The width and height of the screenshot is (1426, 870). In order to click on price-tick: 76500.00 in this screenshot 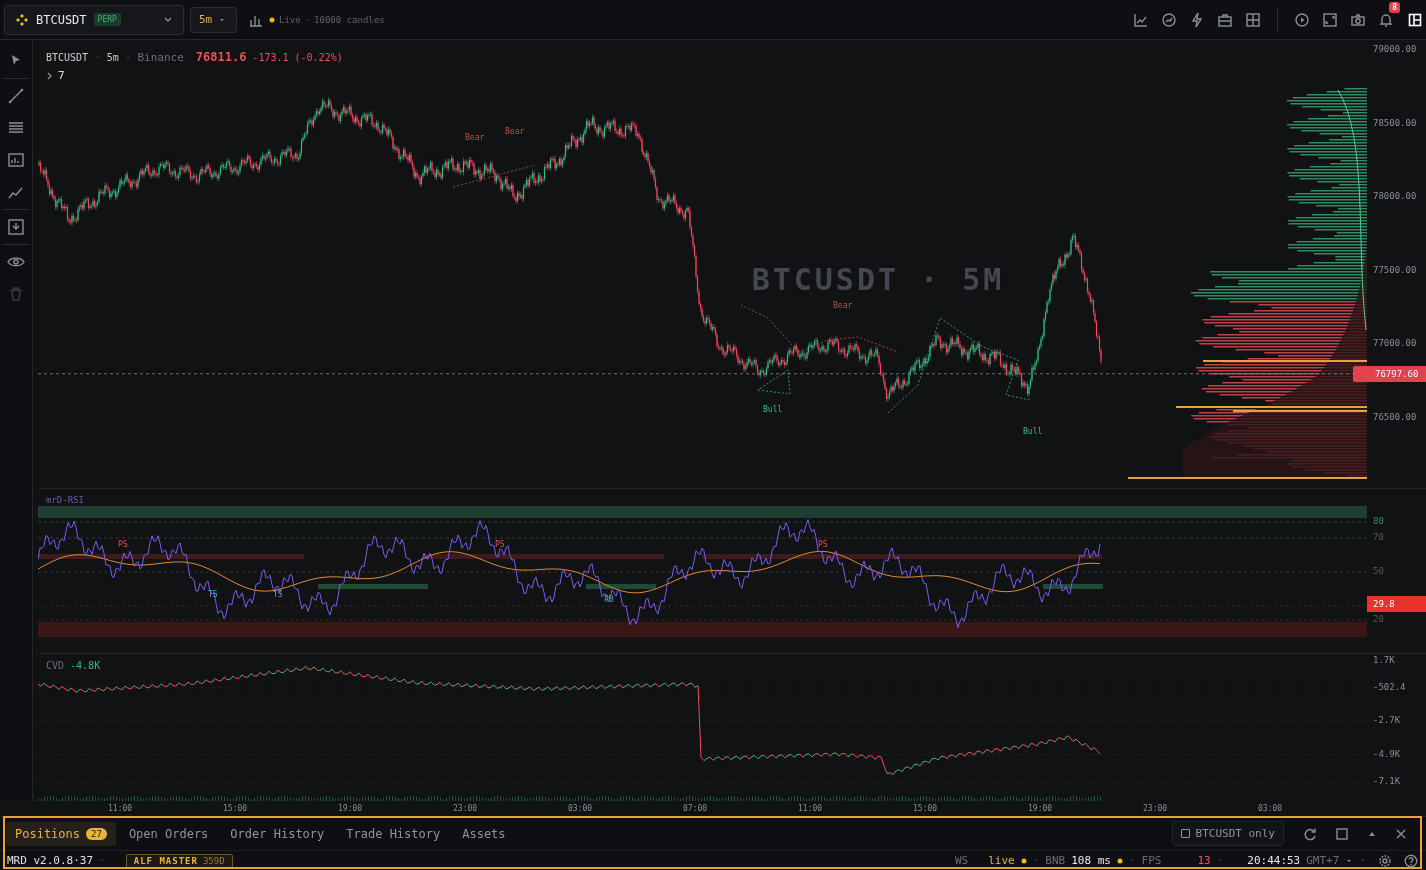, I will do `click(1395, 416)`.